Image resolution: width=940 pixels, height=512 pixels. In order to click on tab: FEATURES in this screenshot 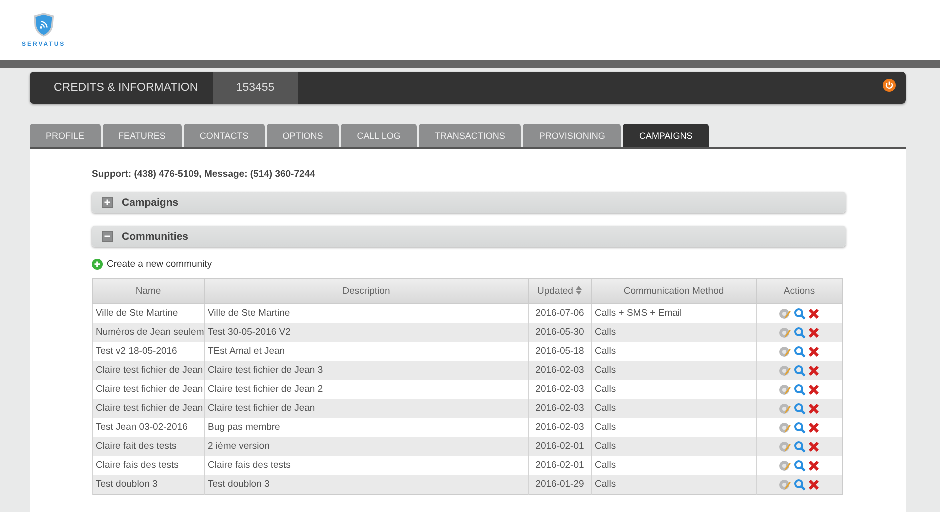, I will do `click(142, 135)`.